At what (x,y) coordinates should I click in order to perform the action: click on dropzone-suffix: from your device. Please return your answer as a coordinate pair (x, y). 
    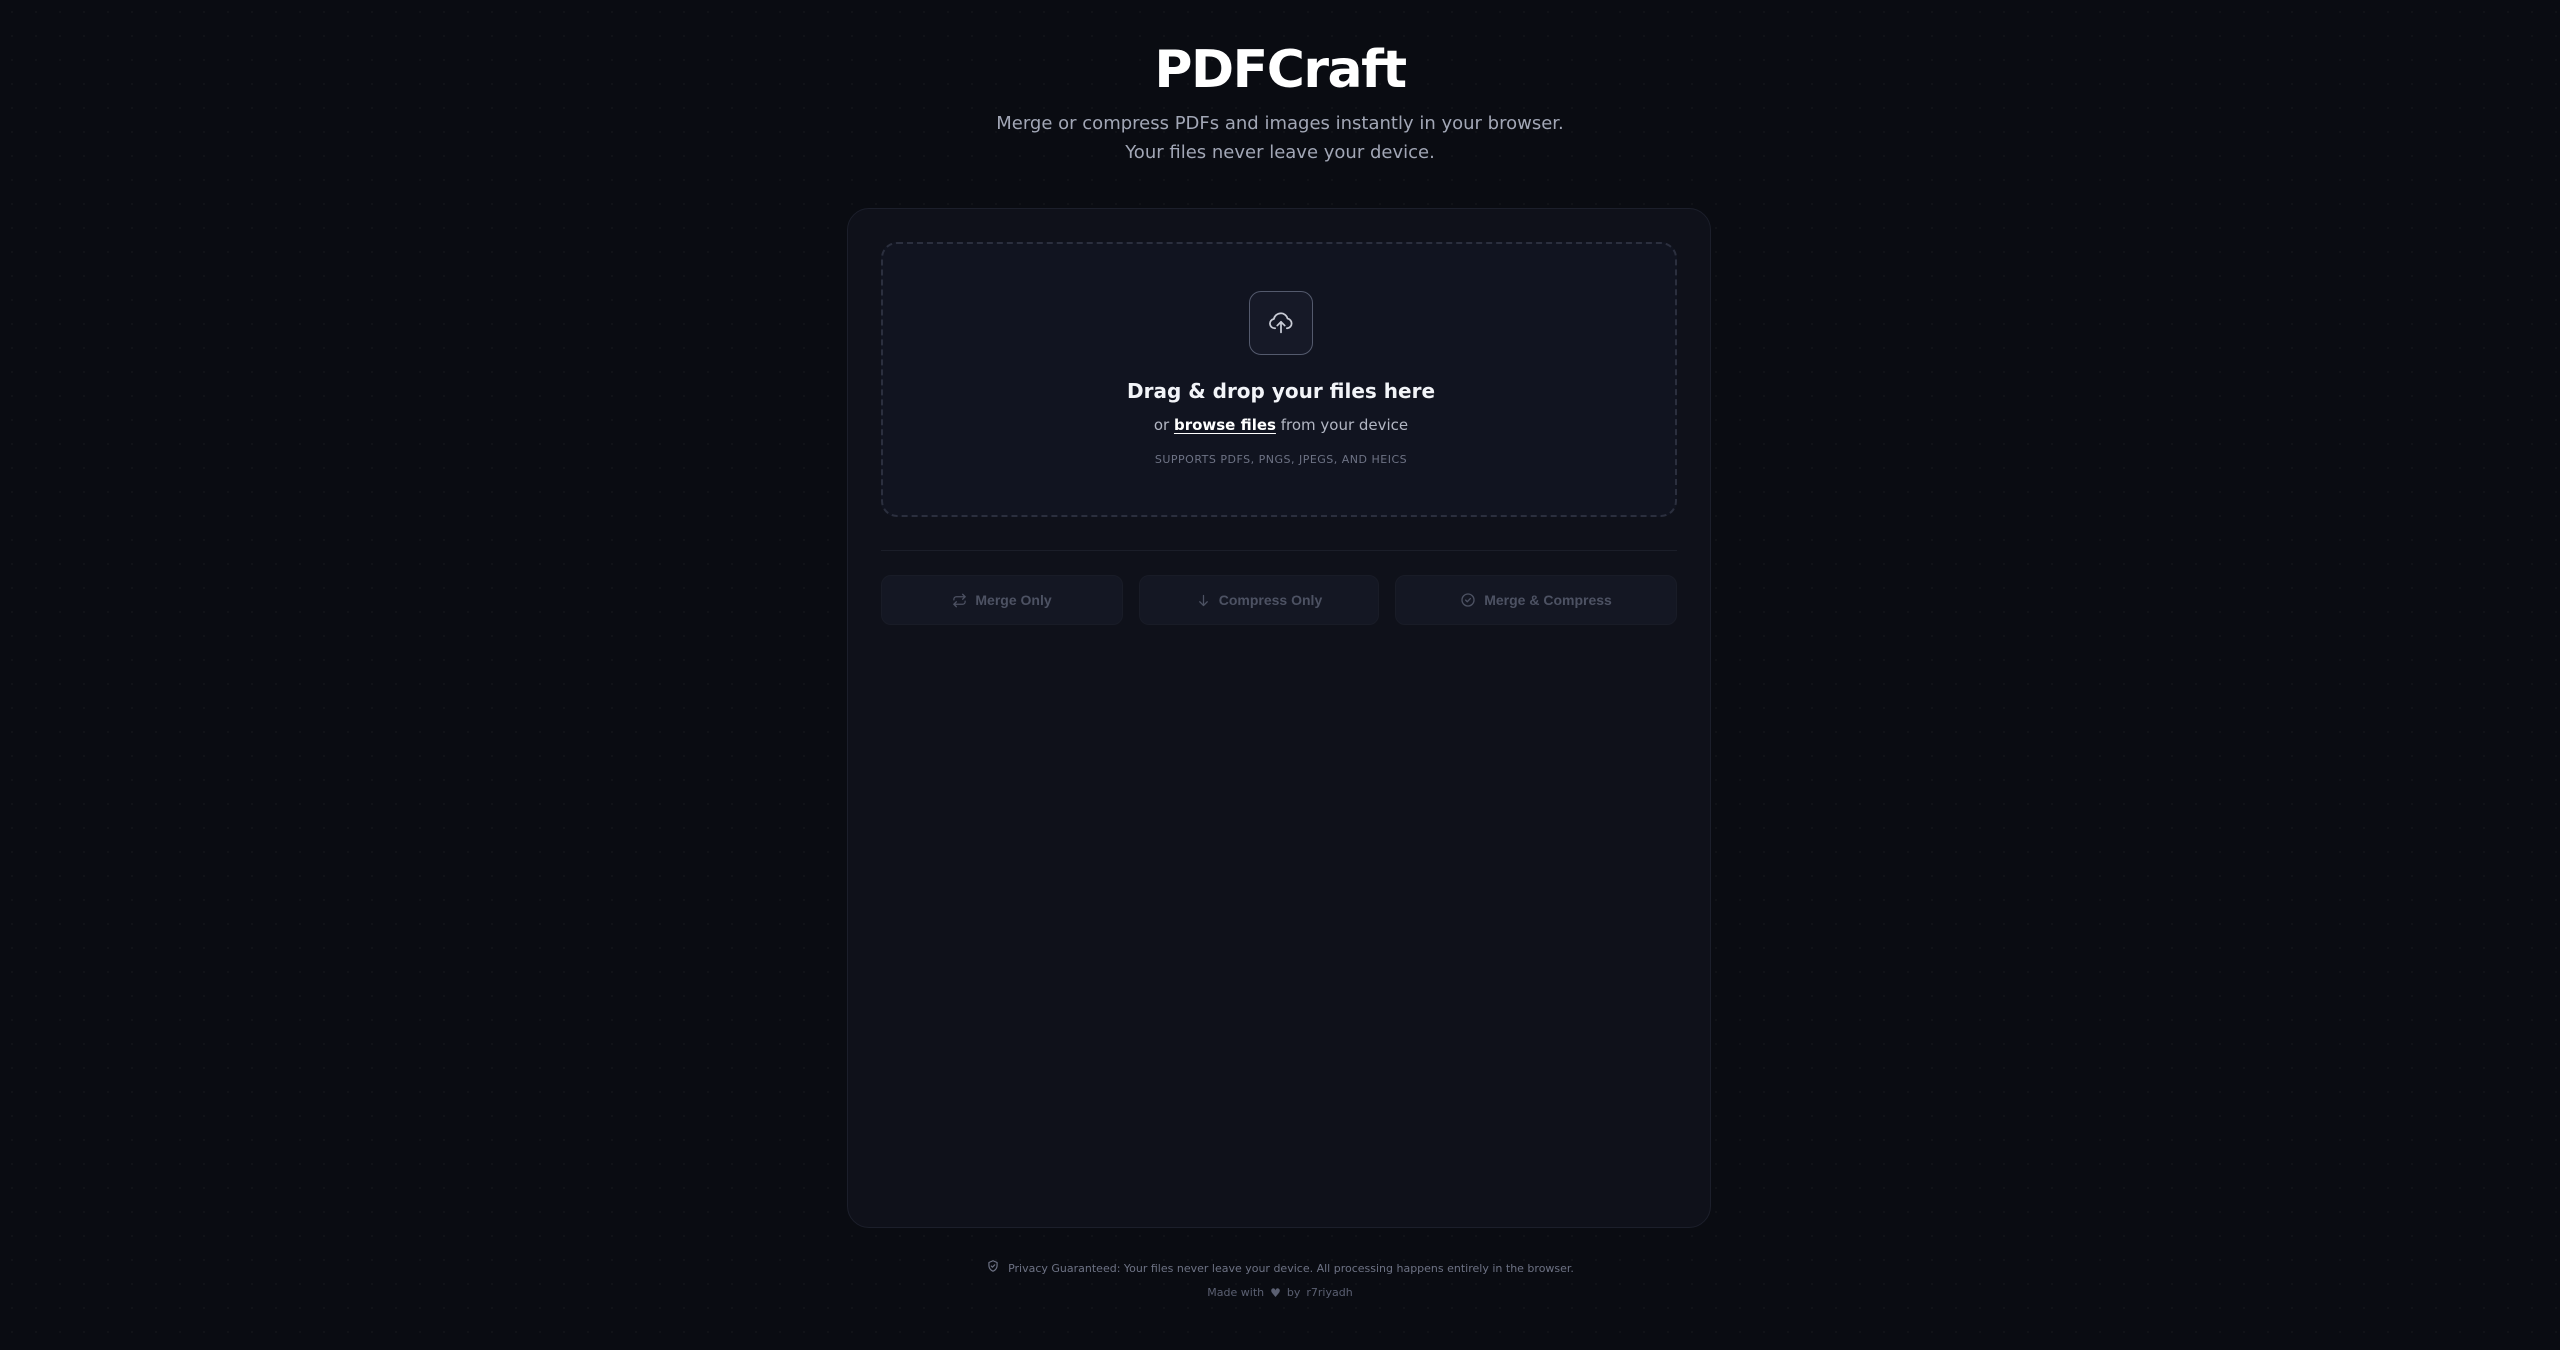
    Looking at the image, I should click on (1344, 425).